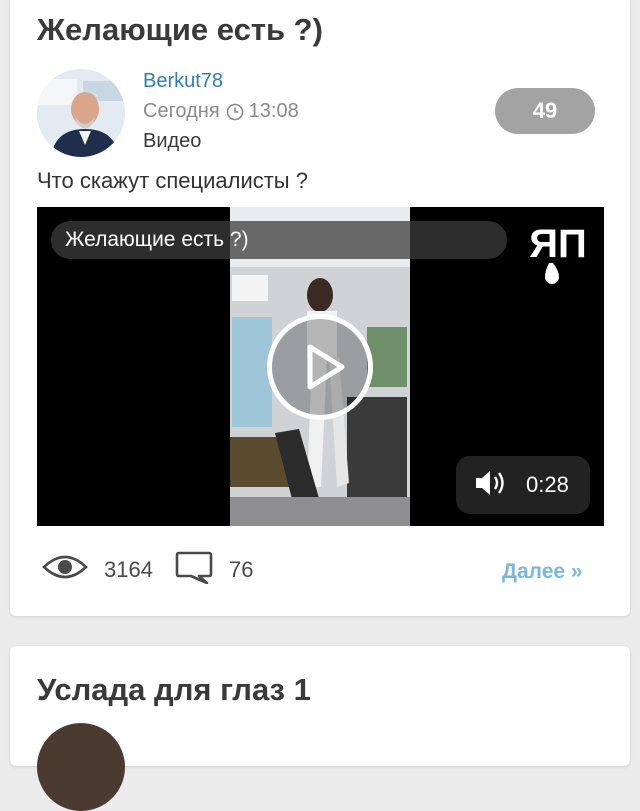  I want to click on eye-icon, so click(65, 570).